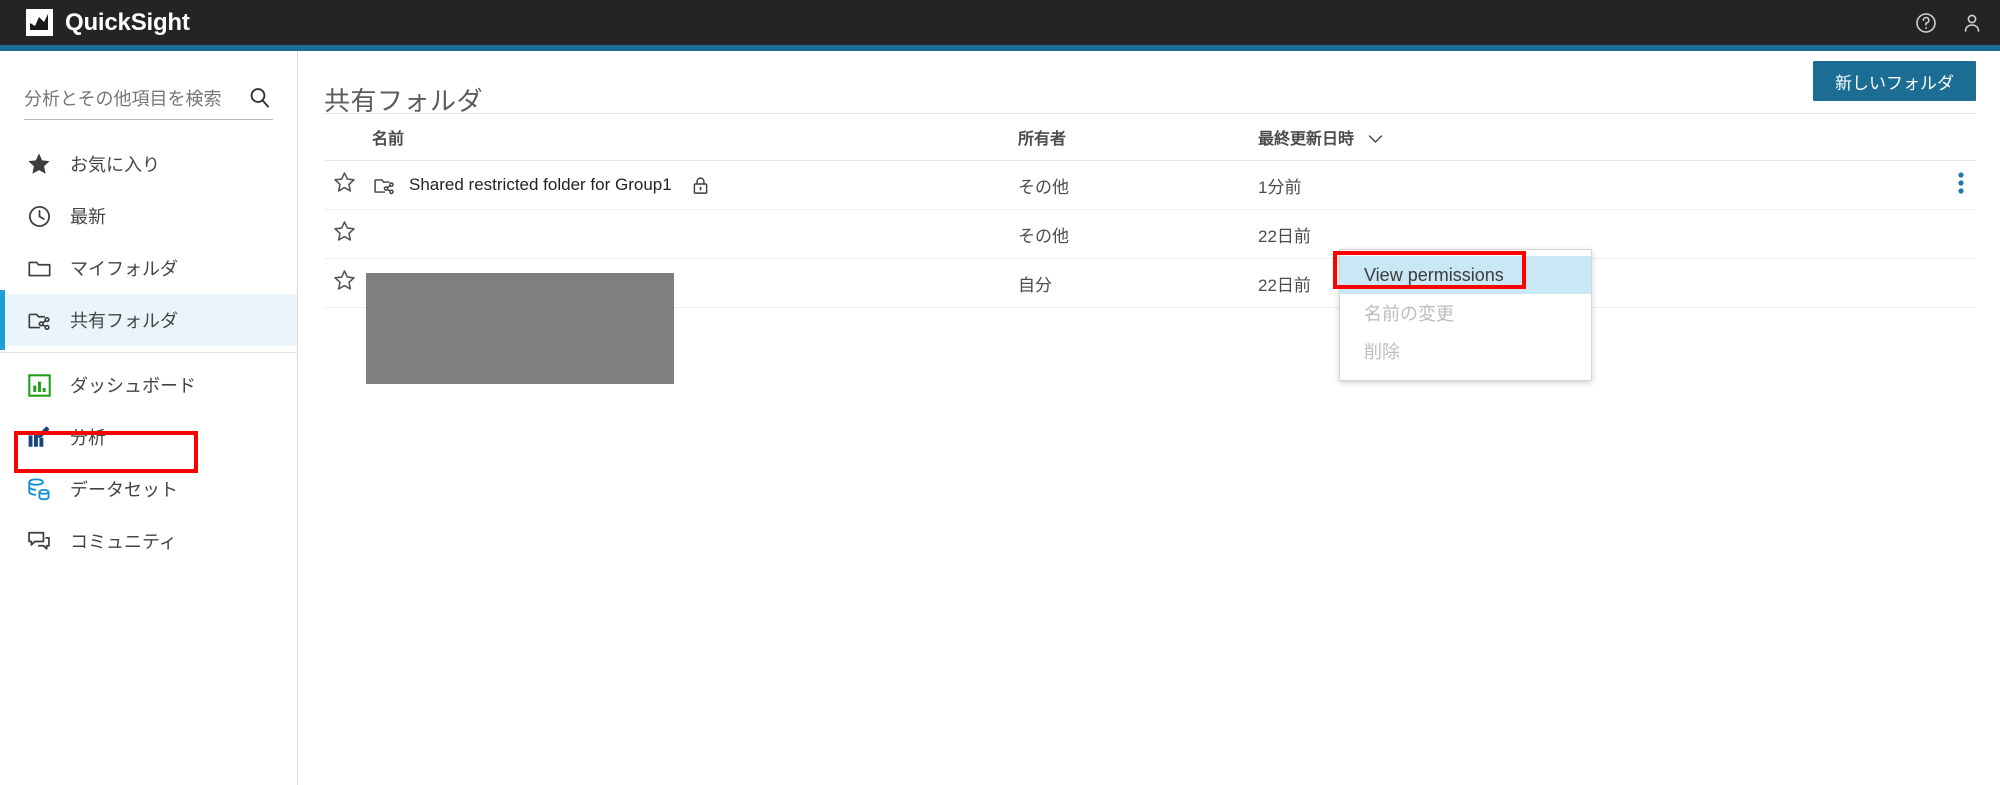 This screenshot has height=785, width=2000. What do you see at coordinates (123, 542) in the screenshot?
I see `sidebar-item-label: コミュニティ` at bounding box center [123, 542].